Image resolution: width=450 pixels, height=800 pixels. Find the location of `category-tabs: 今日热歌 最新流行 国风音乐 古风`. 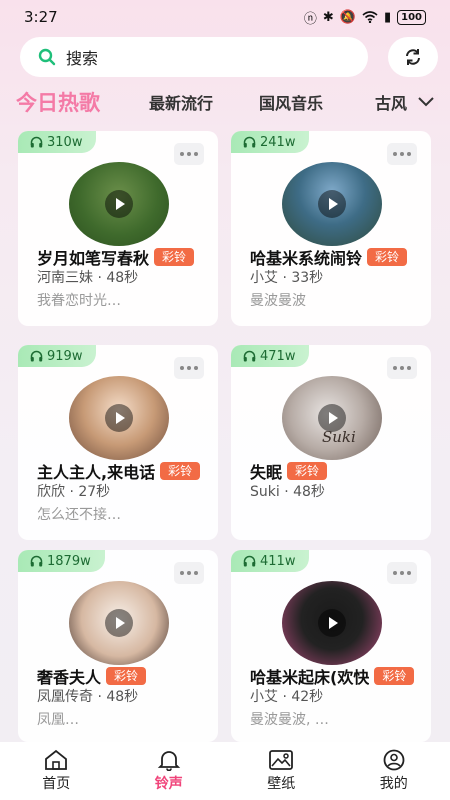

category-tabs: 今日热歌 最新流行 国风音乐 古风 is located at coordinates (225, 102).